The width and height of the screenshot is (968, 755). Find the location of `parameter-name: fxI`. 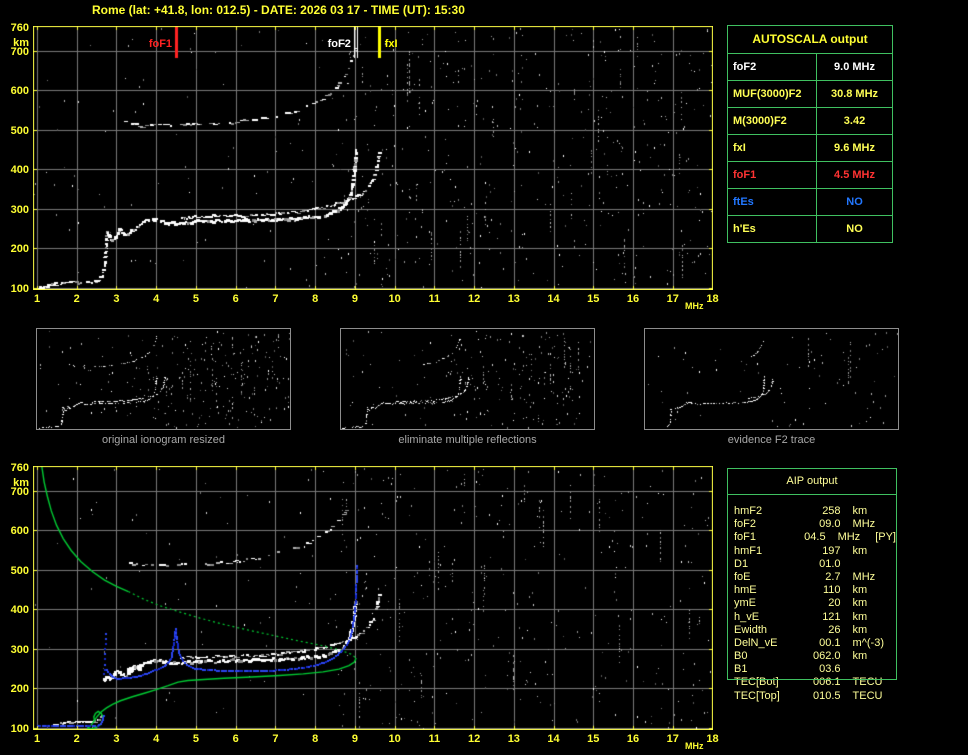

parameter-name: fxI is located at coordinates (772, 148).